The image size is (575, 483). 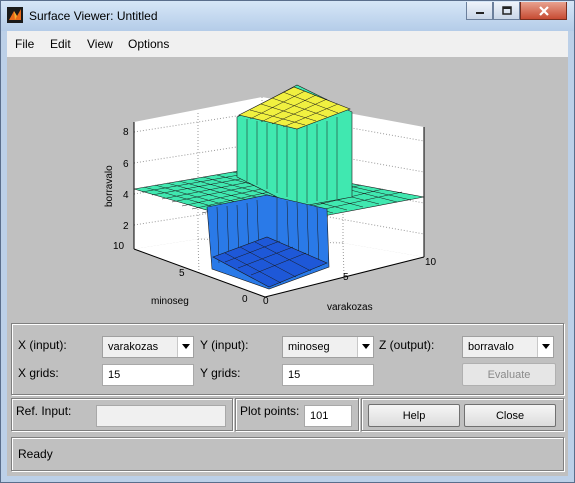 I want to click on window-title: Surface Viewer: Untitled, so click(x=93, y=16).